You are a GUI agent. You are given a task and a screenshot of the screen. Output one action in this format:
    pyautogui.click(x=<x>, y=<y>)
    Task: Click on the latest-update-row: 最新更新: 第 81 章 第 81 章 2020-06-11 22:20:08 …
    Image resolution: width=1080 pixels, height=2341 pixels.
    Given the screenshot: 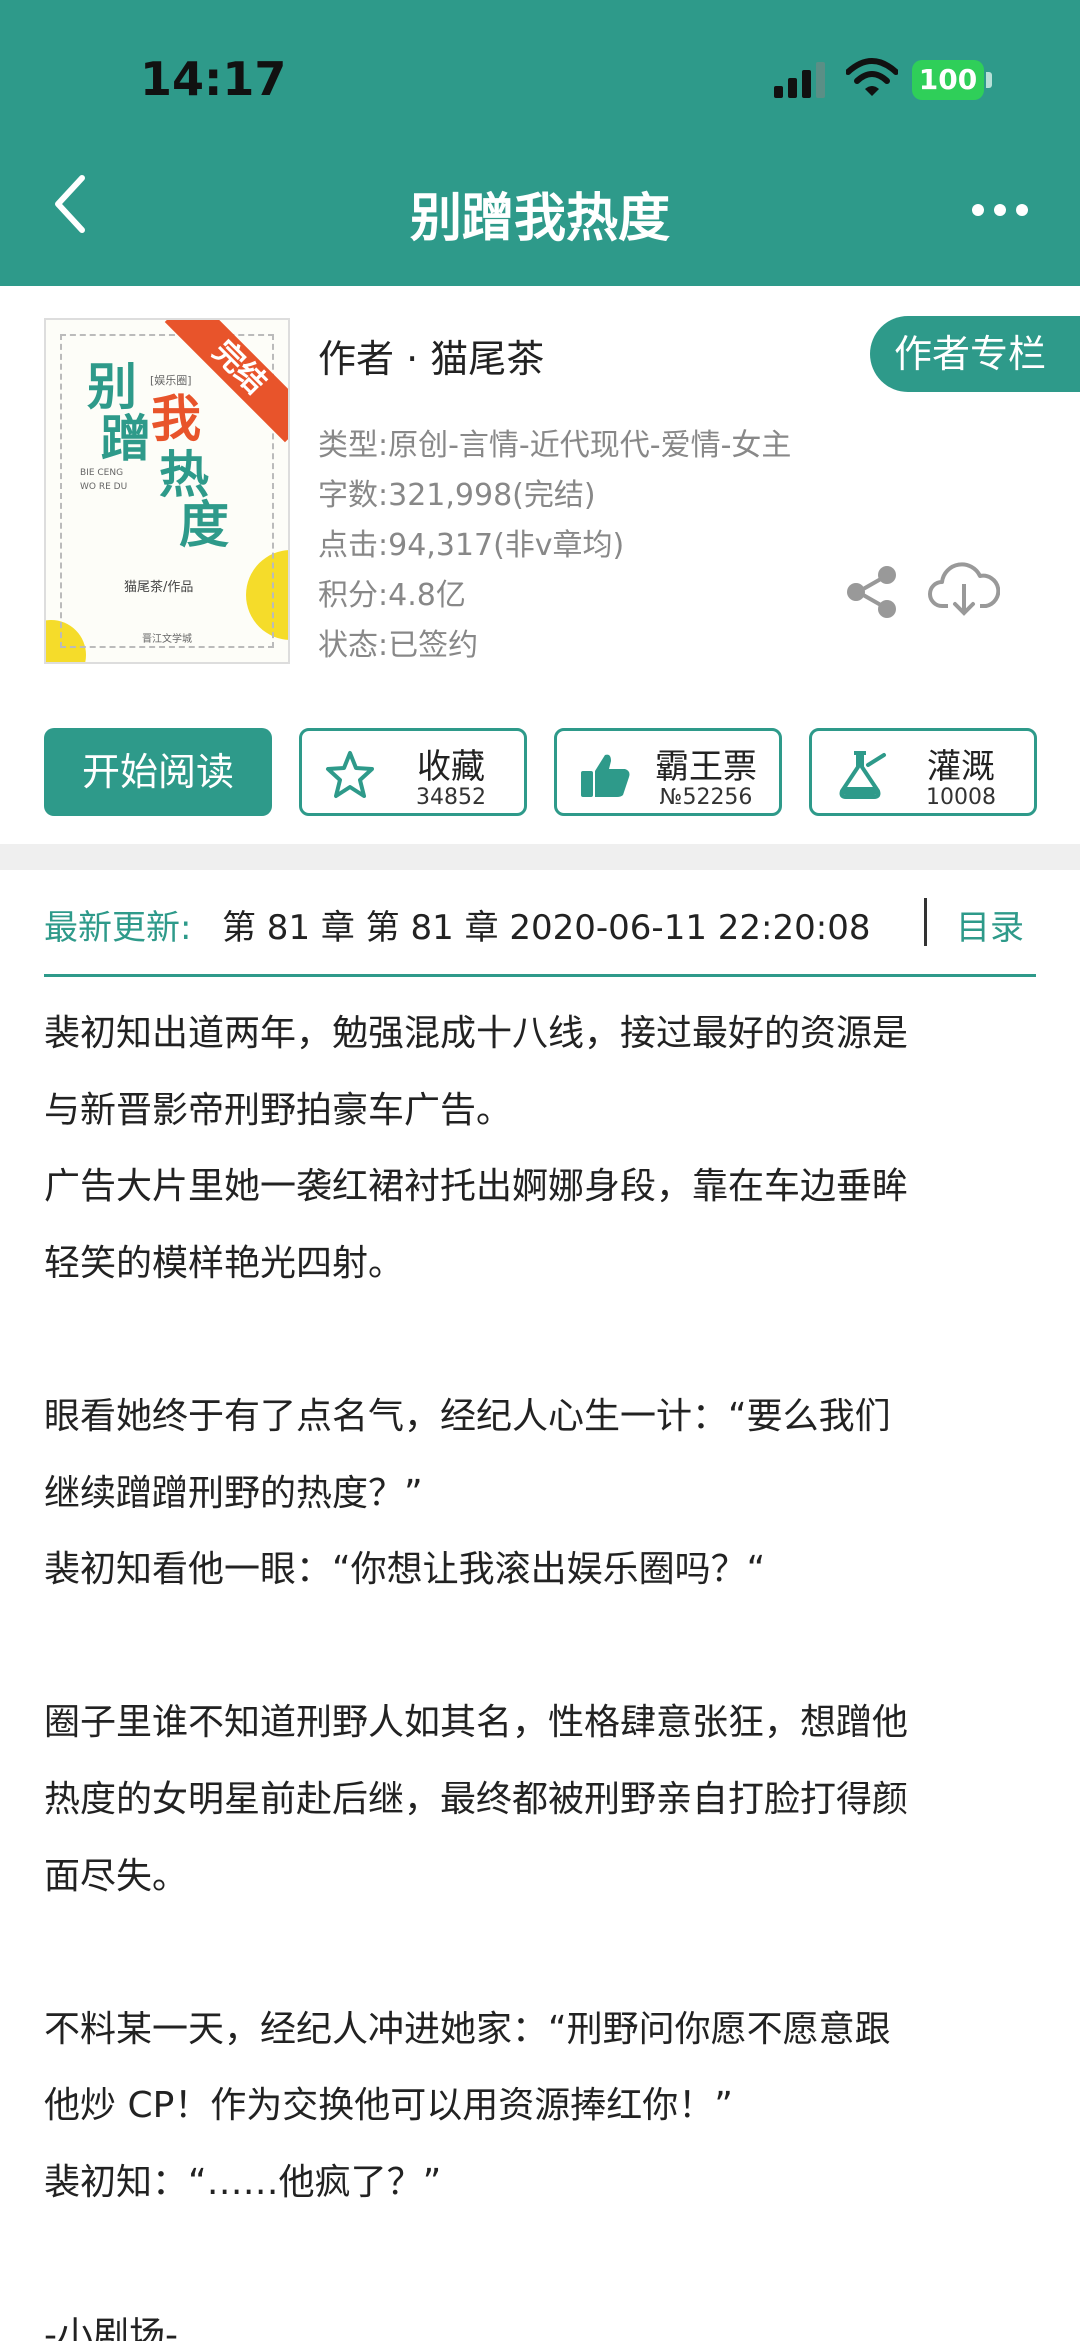 What is the action you would take?
    pyautogui.click(x=540, y=936)
    